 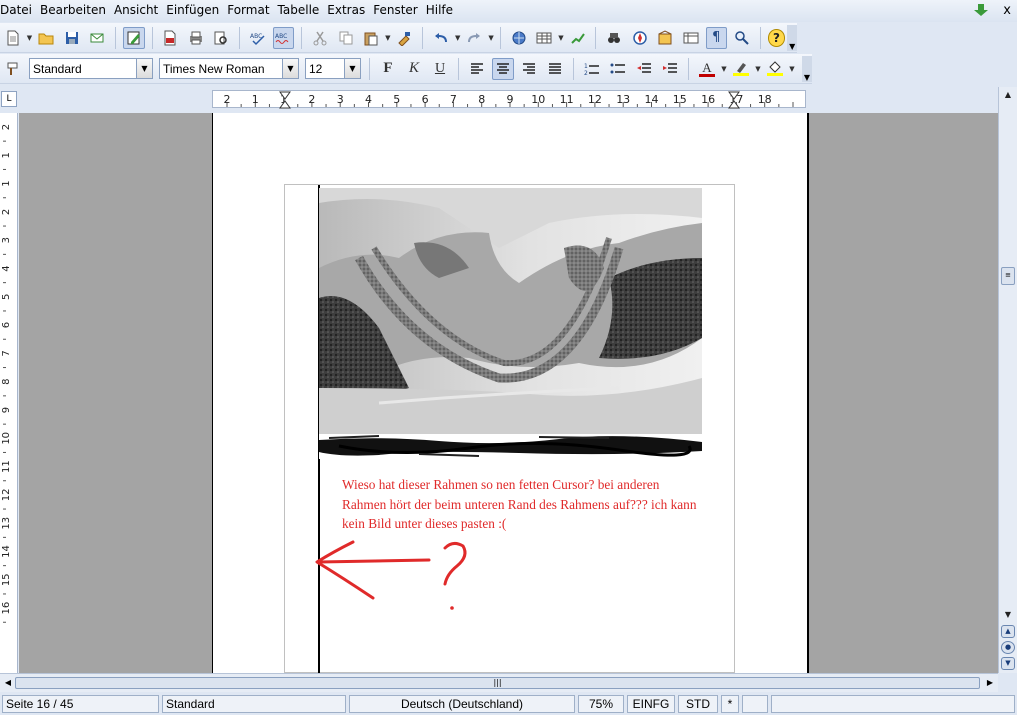 I want to click on highlight-dropdown-icon: ▼, so click(x=758, y=69).